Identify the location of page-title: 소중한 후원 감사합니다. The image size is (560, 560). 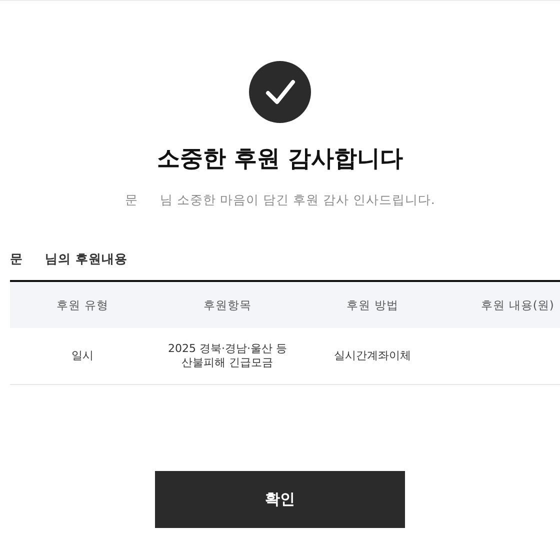
(279, 159).